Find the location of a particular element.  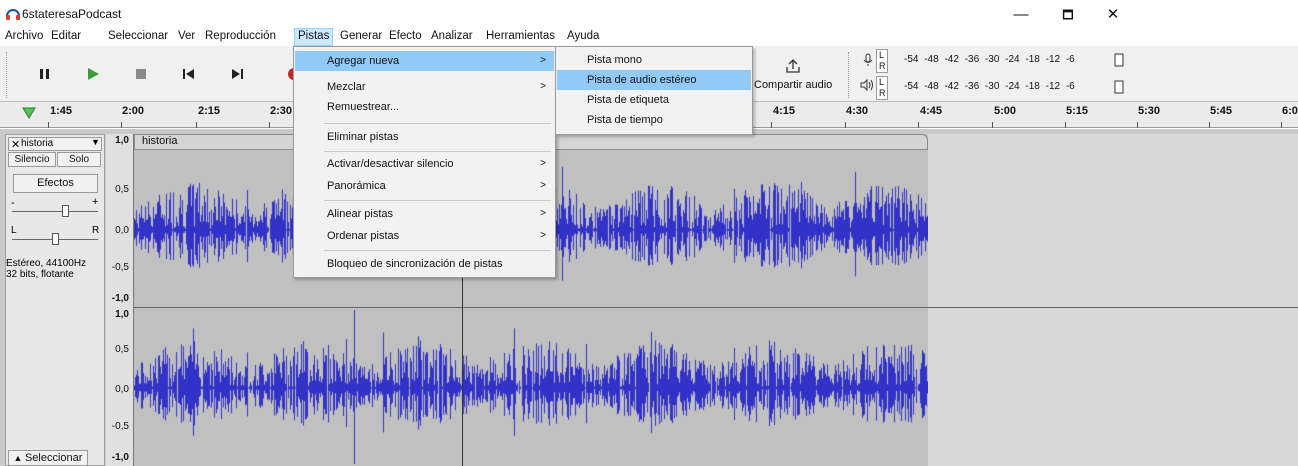

menu-archivo: Archivo is located at coordinates (24, 36).